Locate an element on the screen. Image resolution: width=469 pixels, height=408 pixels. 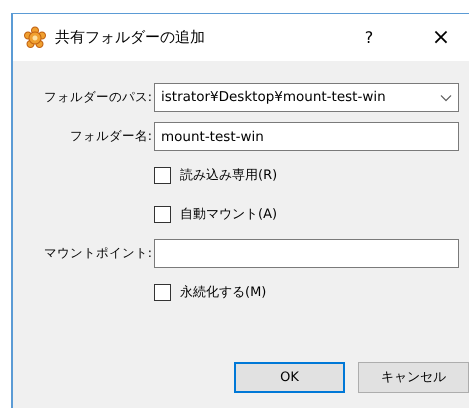
field-label: フォルダーのパス: is located at coordinates (97, 97).